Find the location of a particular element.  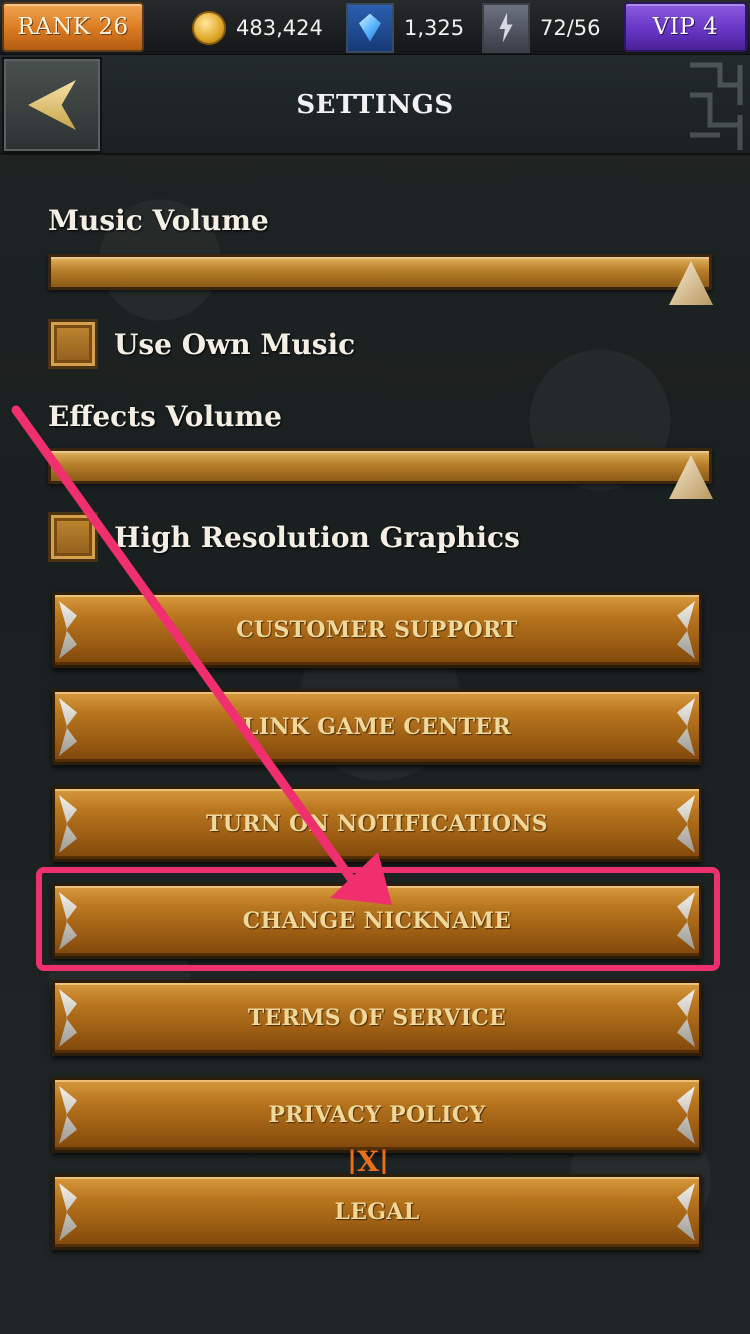

turn-on-notifications-button: TURN ON NOTIFICATIONS is located at coordinates (377, 824).